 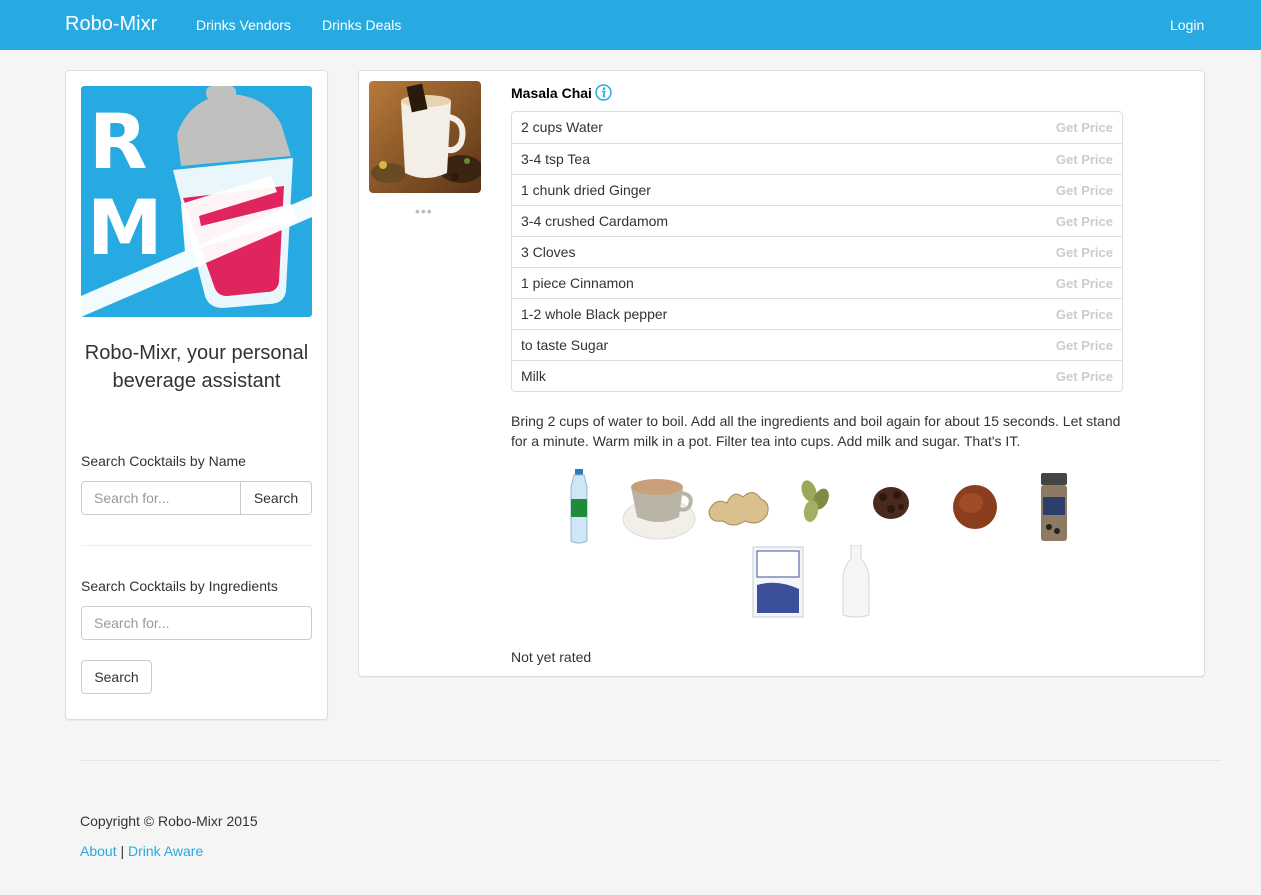 What do you see at coordinates (817, 189) in the screenshot?
I see `ingredient-row: 1 chunk dried Ginger Get Price` at bounding box center [817, 189].